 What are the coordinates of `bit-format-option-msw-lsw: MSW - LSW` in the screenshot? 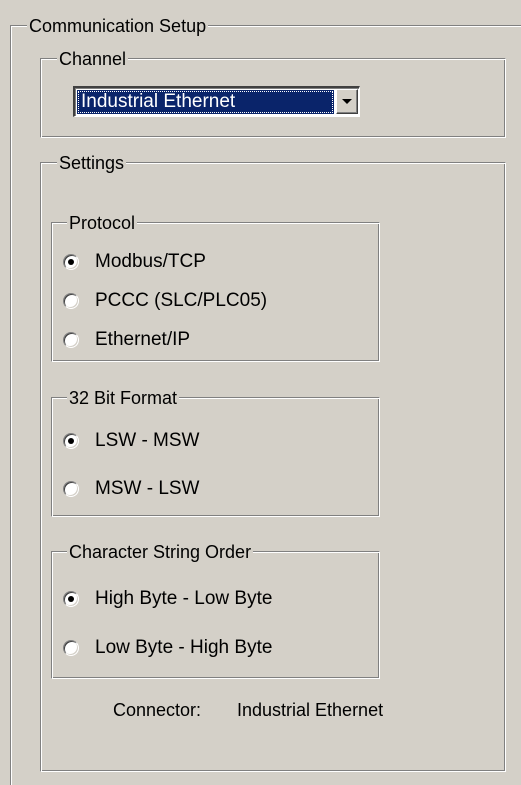 It's located at (131, 489).